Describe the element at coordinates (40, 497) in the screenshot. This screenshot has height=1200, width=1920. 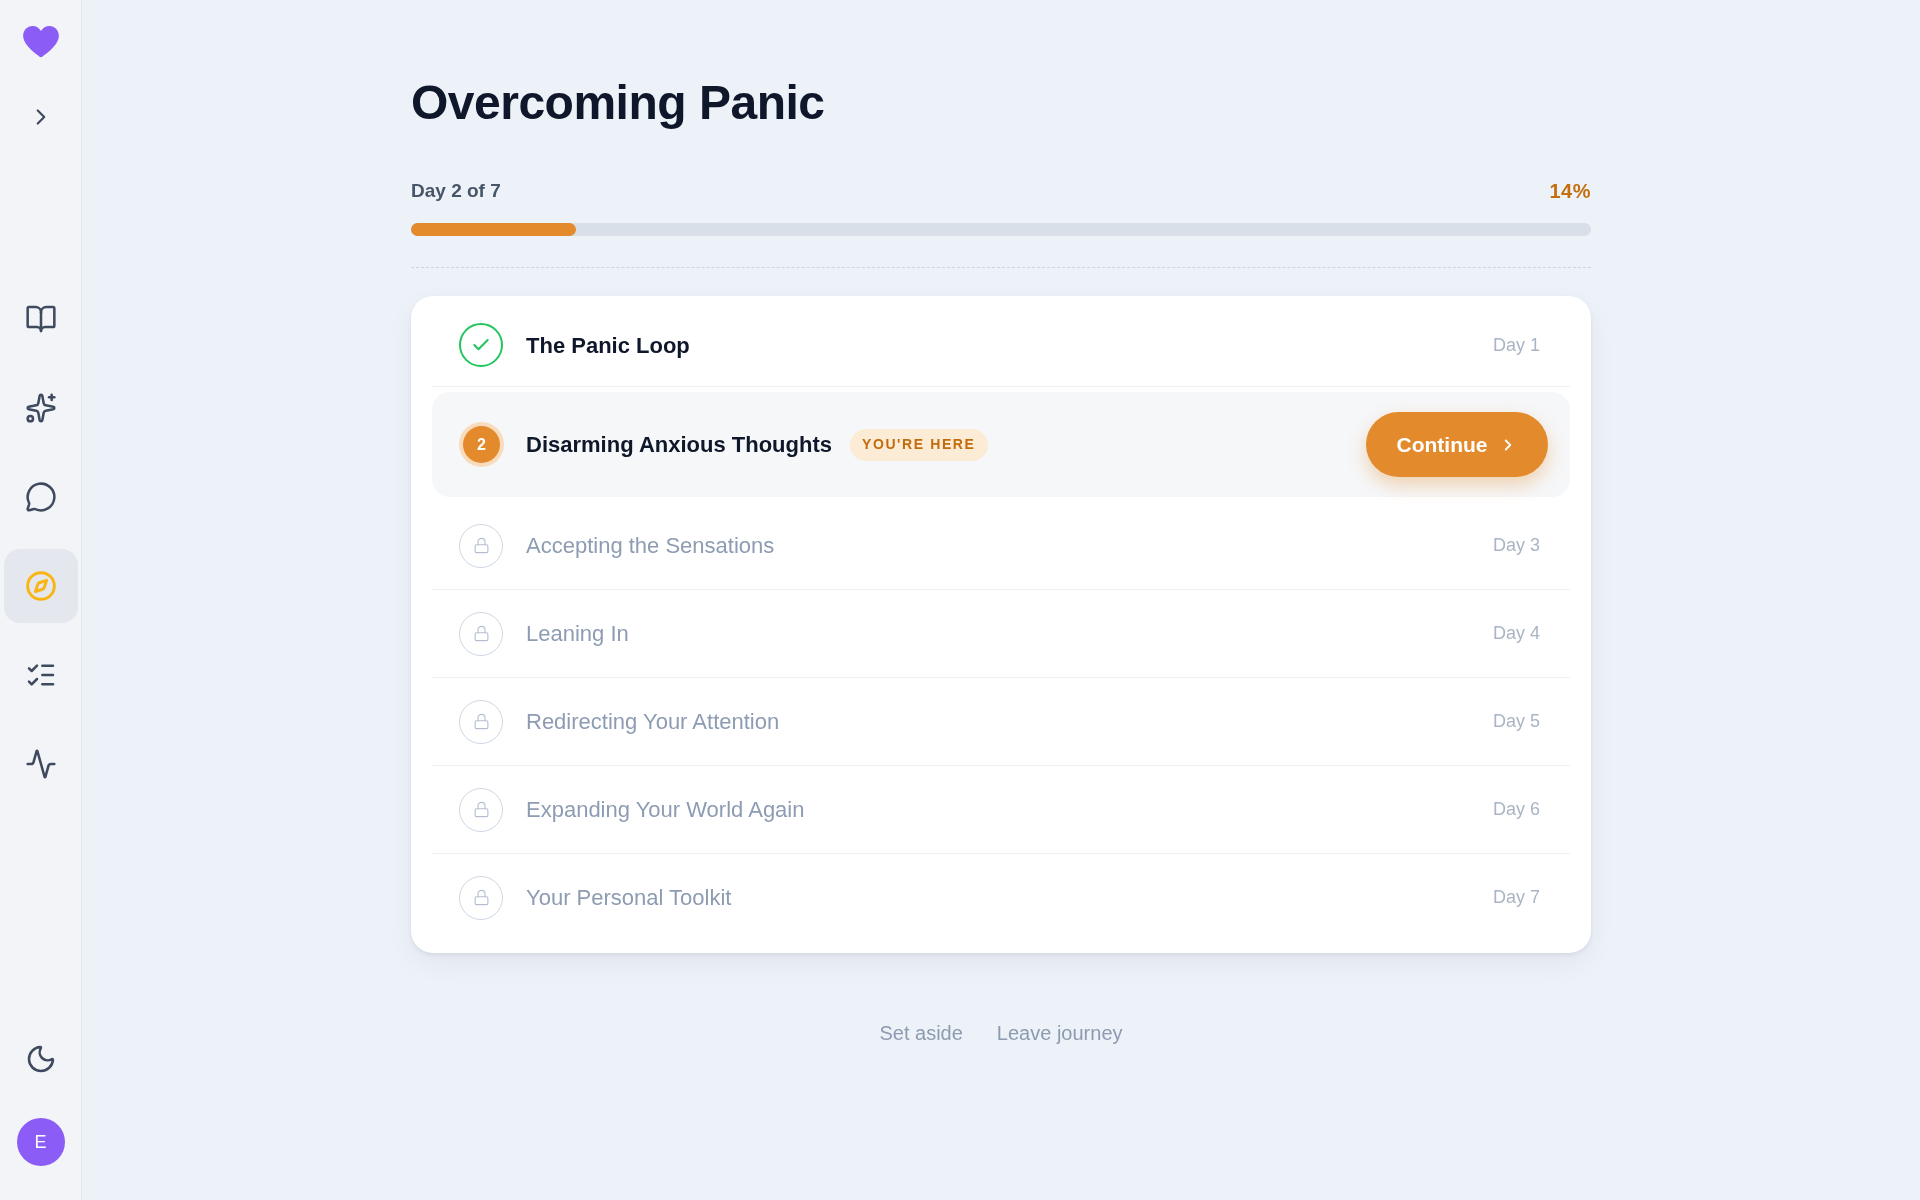
I see `chat-bubble-icon` at that location.